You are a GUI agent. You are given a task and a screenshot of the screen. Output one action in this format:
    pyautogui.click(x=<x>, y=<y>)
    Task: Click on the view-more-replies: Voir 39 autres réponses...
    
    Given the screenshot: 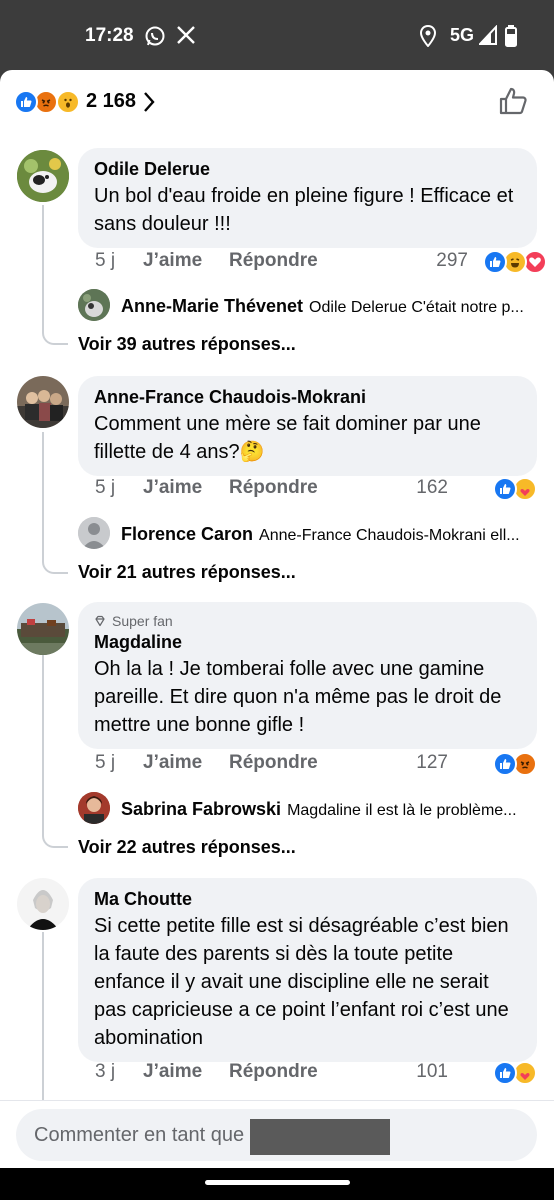 What is the action you would take?
    pyautogui.click(x=187, y=344)
    